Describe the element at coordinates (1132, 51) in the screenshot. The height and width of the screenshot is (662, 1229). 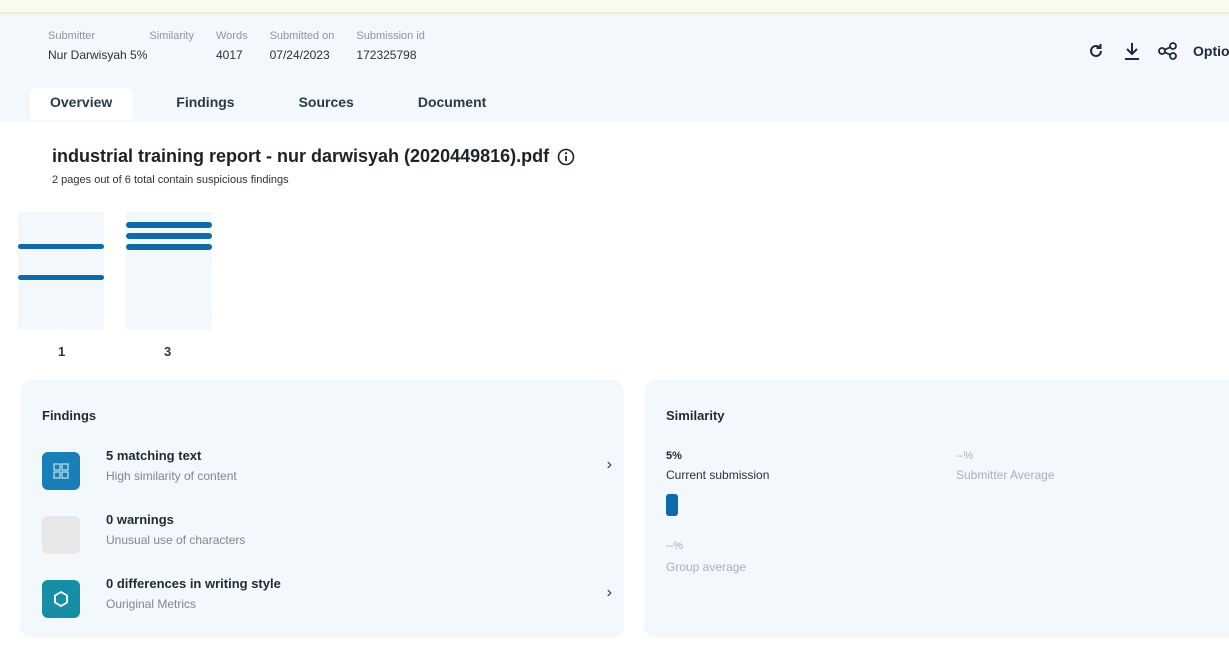
I see `download-icon` at that location.